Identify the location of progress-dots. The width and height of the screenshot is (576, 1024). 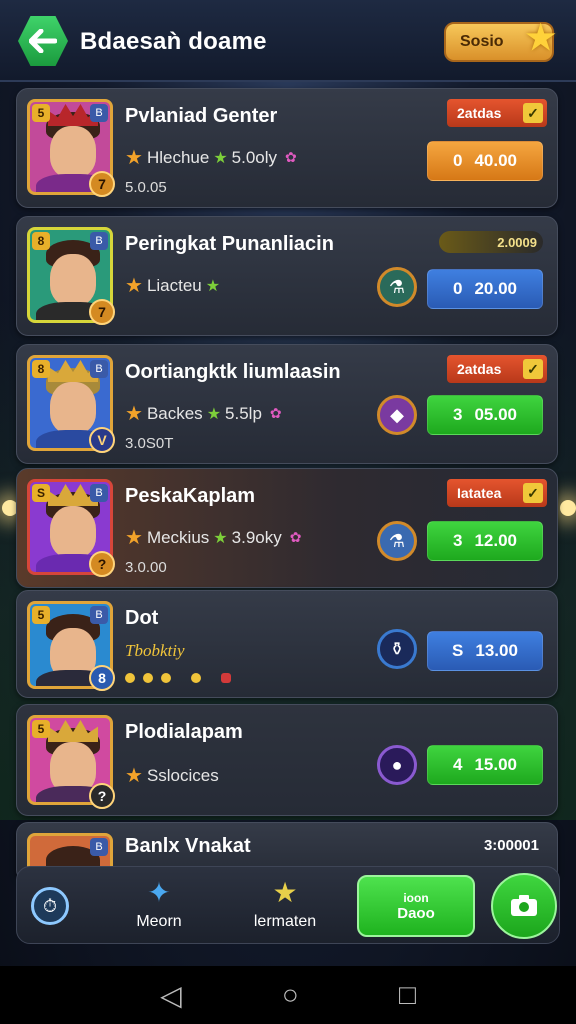
(178, 678).